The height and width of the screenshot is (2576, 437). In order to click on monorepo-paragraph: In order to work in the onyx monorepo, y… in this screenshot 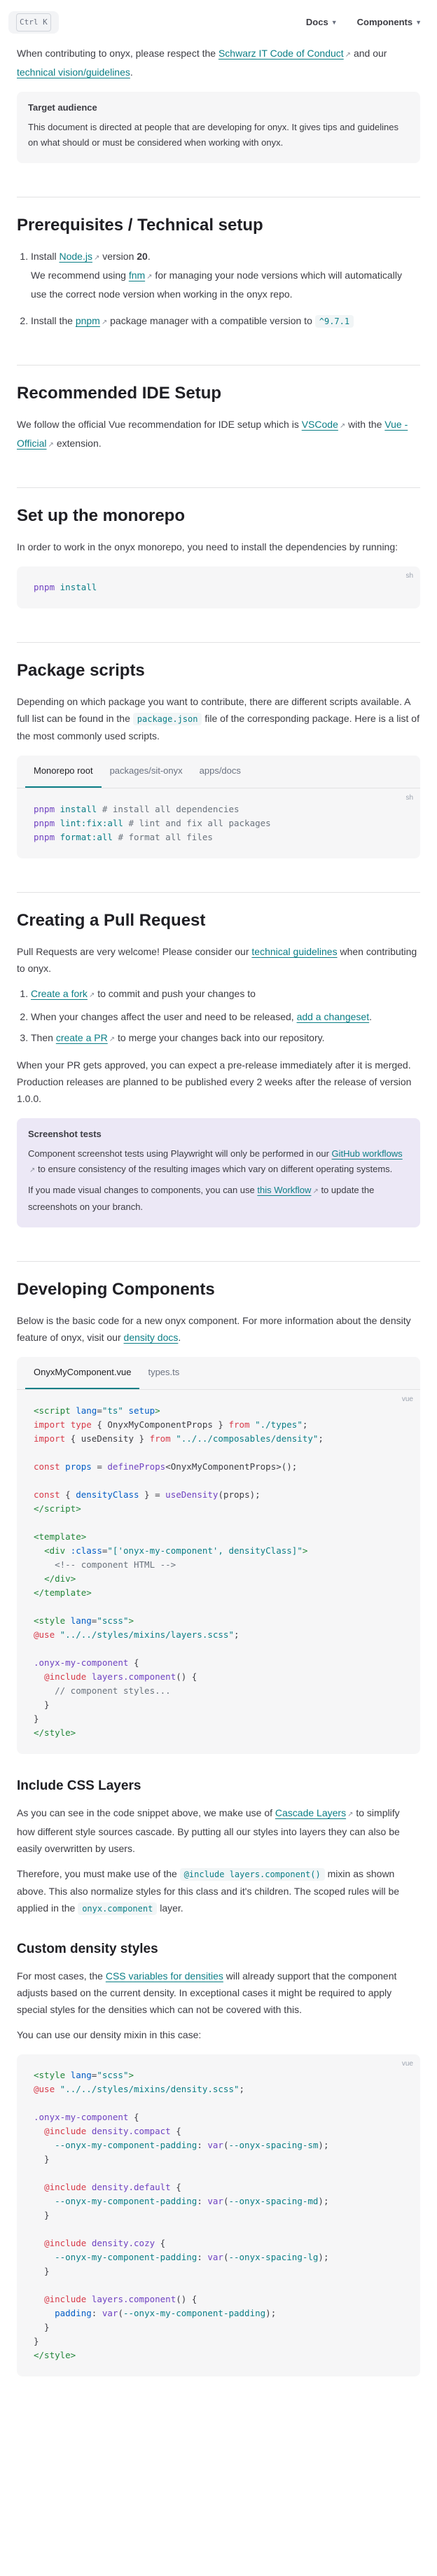, I will do `click(207, 546)`.